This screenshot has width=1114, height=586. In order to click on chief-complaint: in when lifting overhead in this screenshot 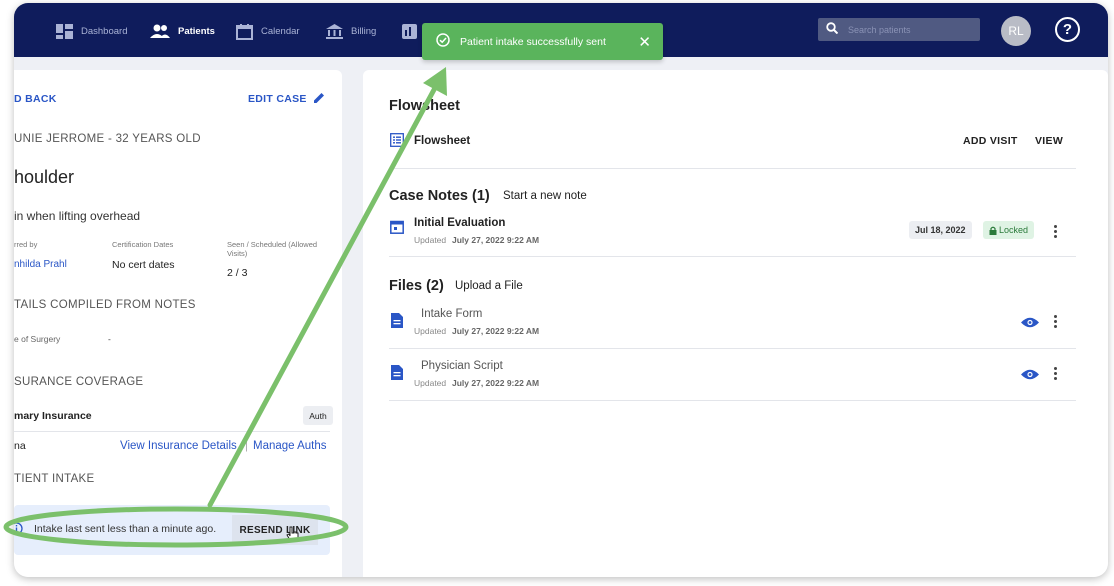, I will do `click(77, 216)`.